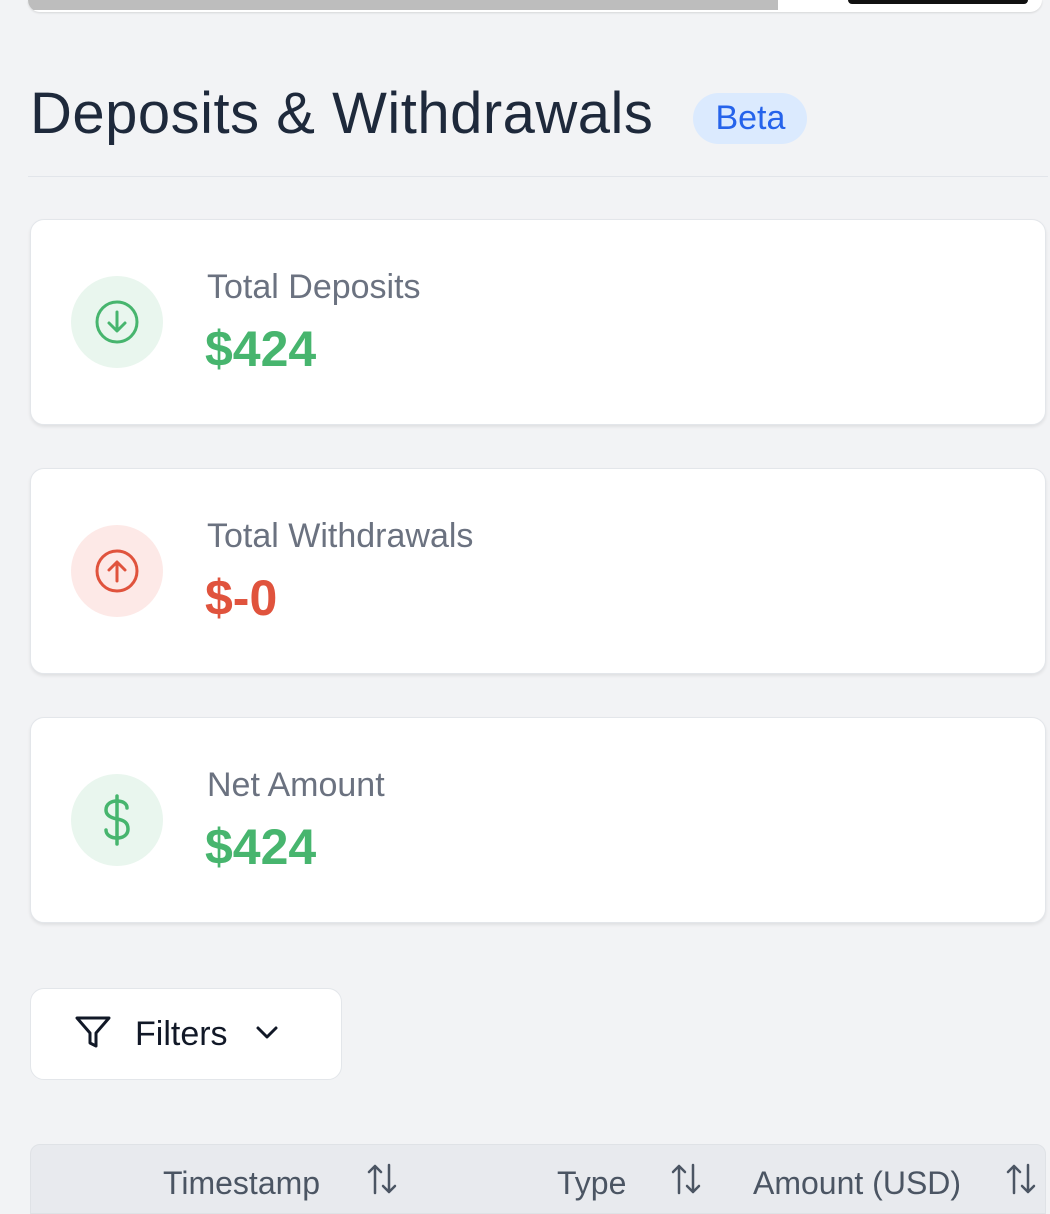  What do you see at coordinates (242, 1182) in the screenshot?
I see `column-label-timestamp: Timestamp` at bounding box center [242, 1182].